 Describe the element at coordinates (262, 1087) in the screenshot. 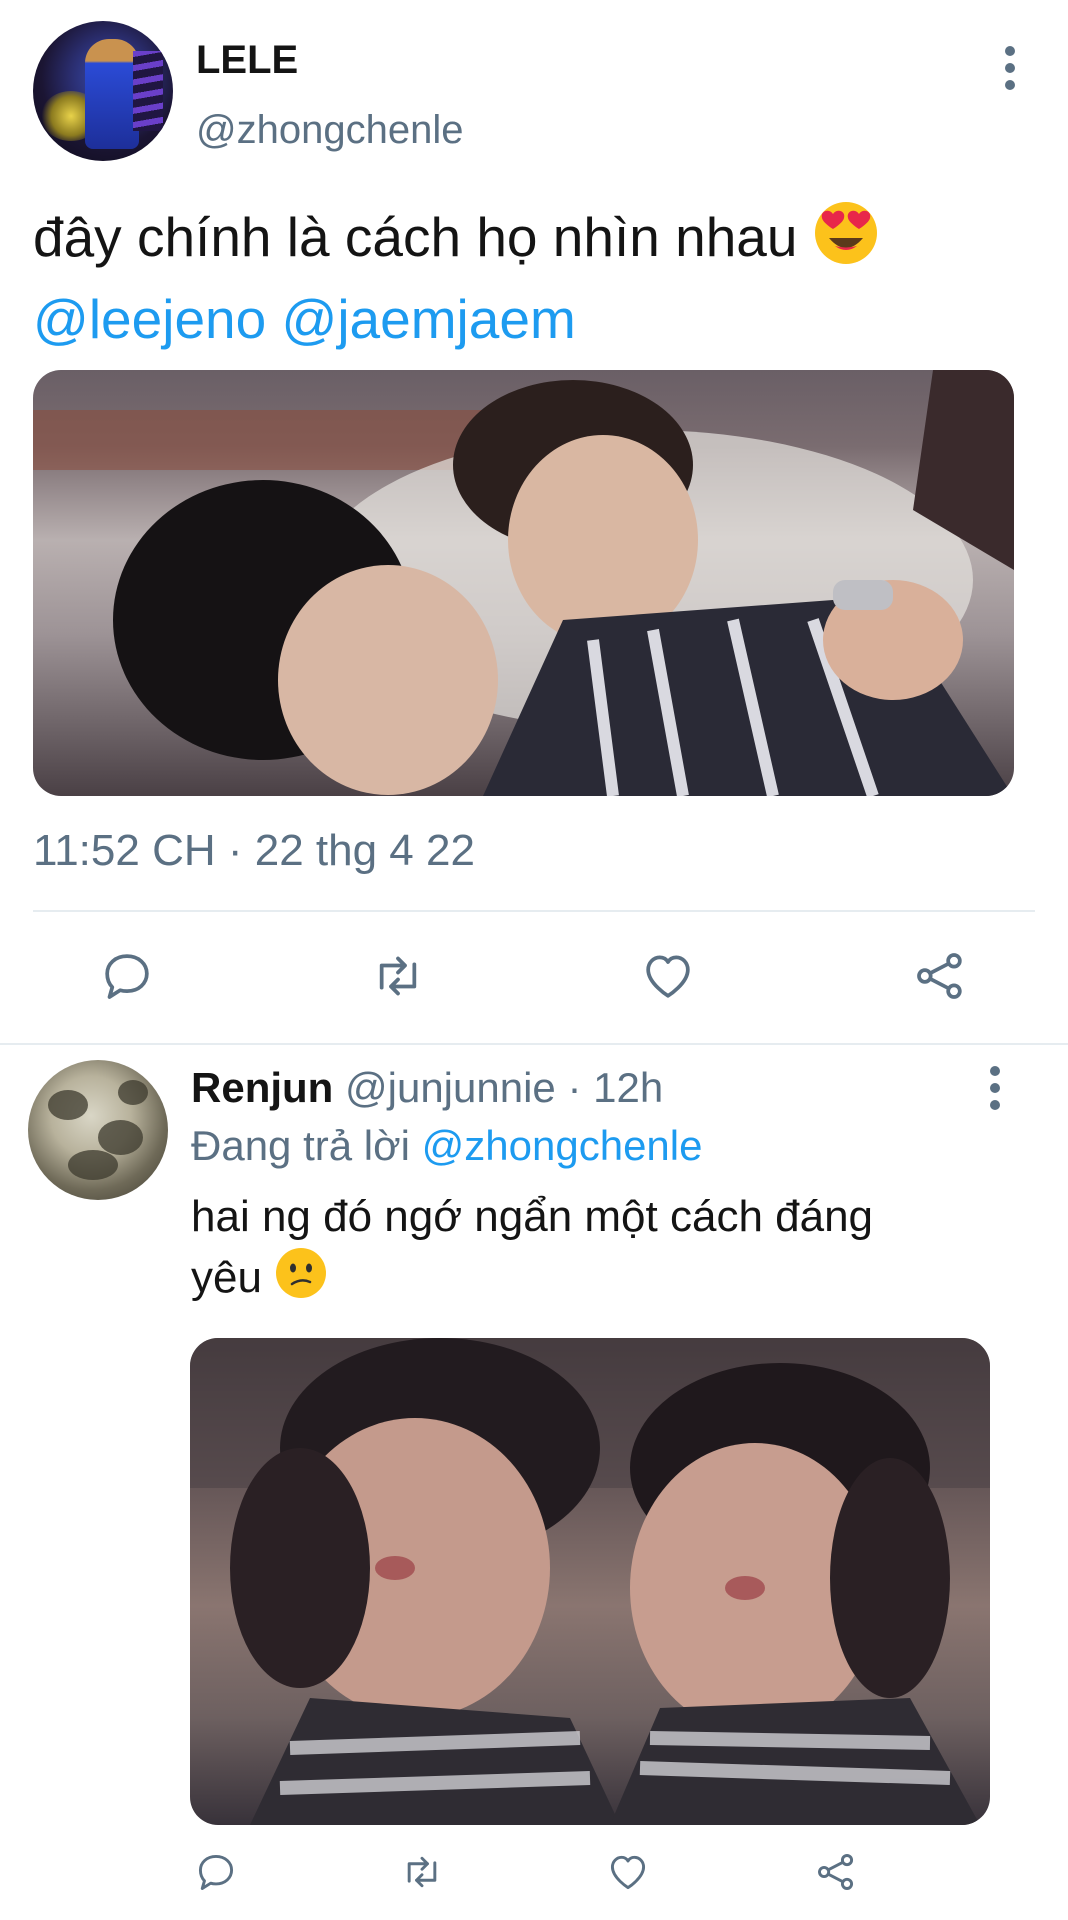

I see `reply-display-name: Renjun` at that location.